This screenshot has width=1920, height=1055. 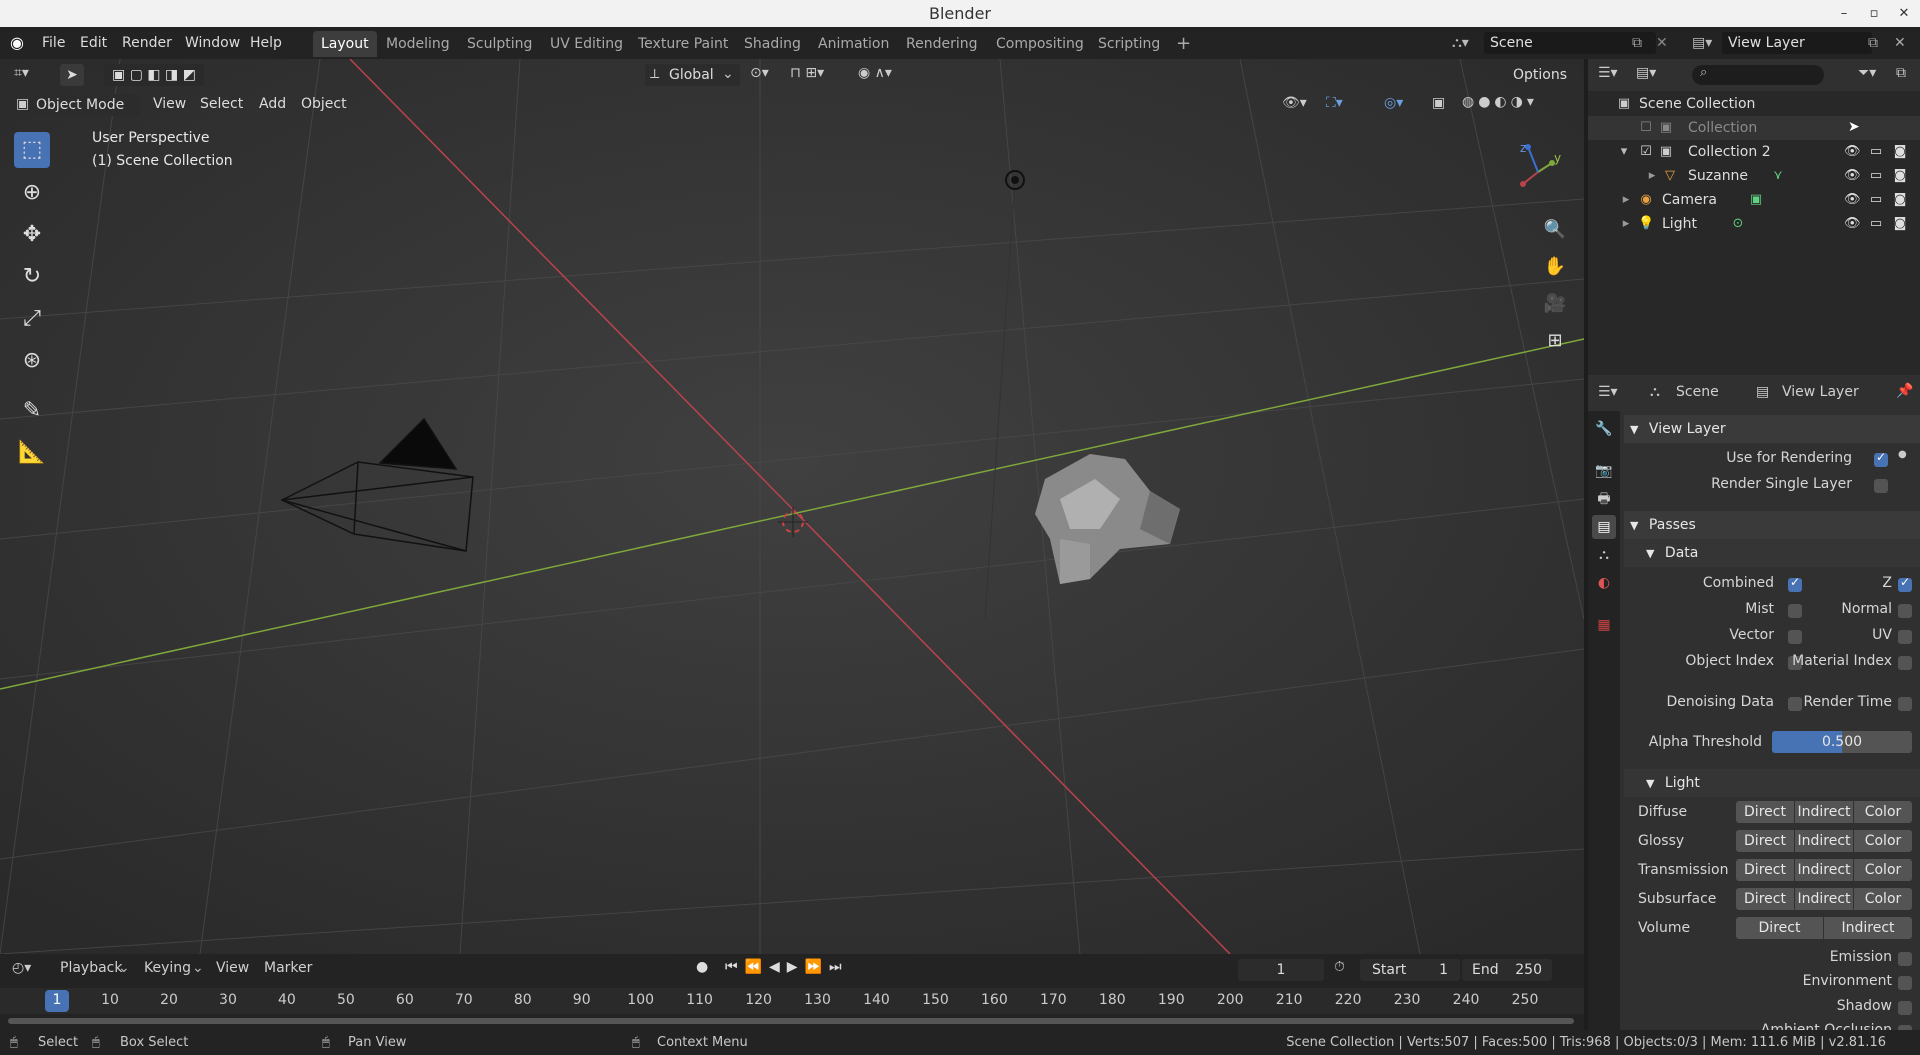 What do you see at coordinates (1758, 75) in the screenshot?
I see `outliner-search-input: ⌕` at bounding box center [1758, 75].